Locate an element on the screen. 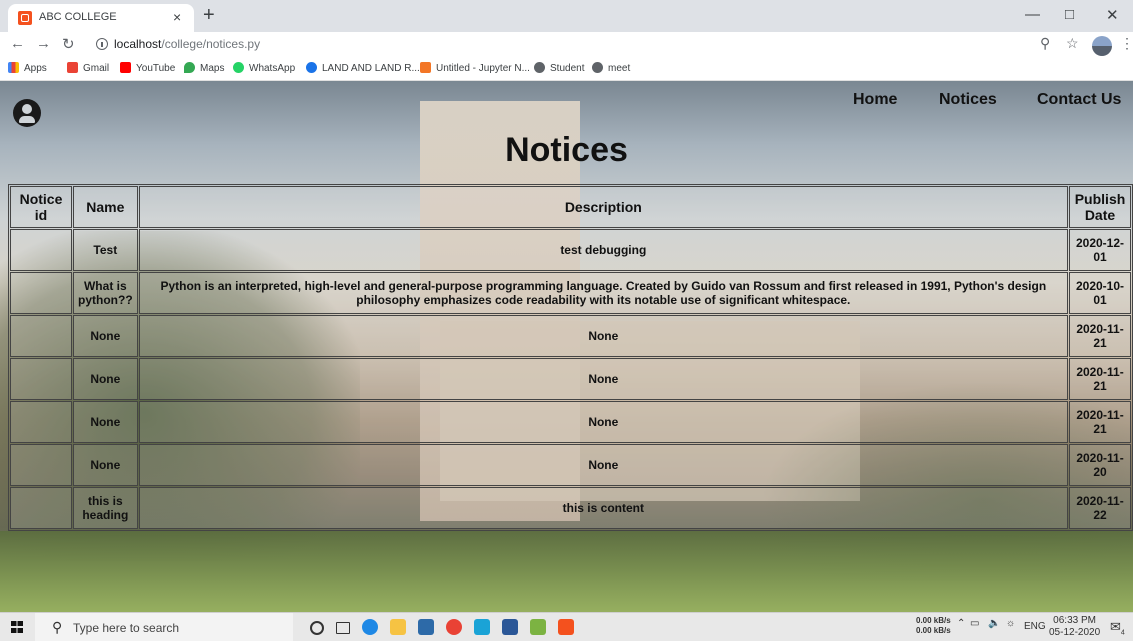 This screenshot has height=641, width=1133. table-row: Test test debugging 2020-12-01 is located at coordinates (570, 250).